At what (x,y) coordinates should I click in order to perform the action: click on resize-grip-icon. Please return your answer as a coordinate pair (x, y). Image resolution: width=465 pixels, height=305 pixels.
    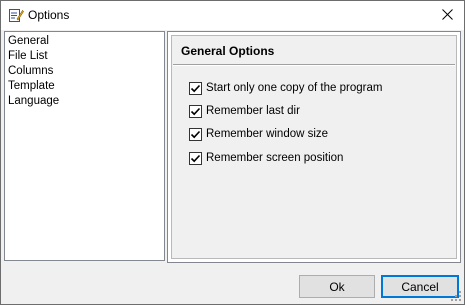
    Looking at the image, I should click on (456, 296).